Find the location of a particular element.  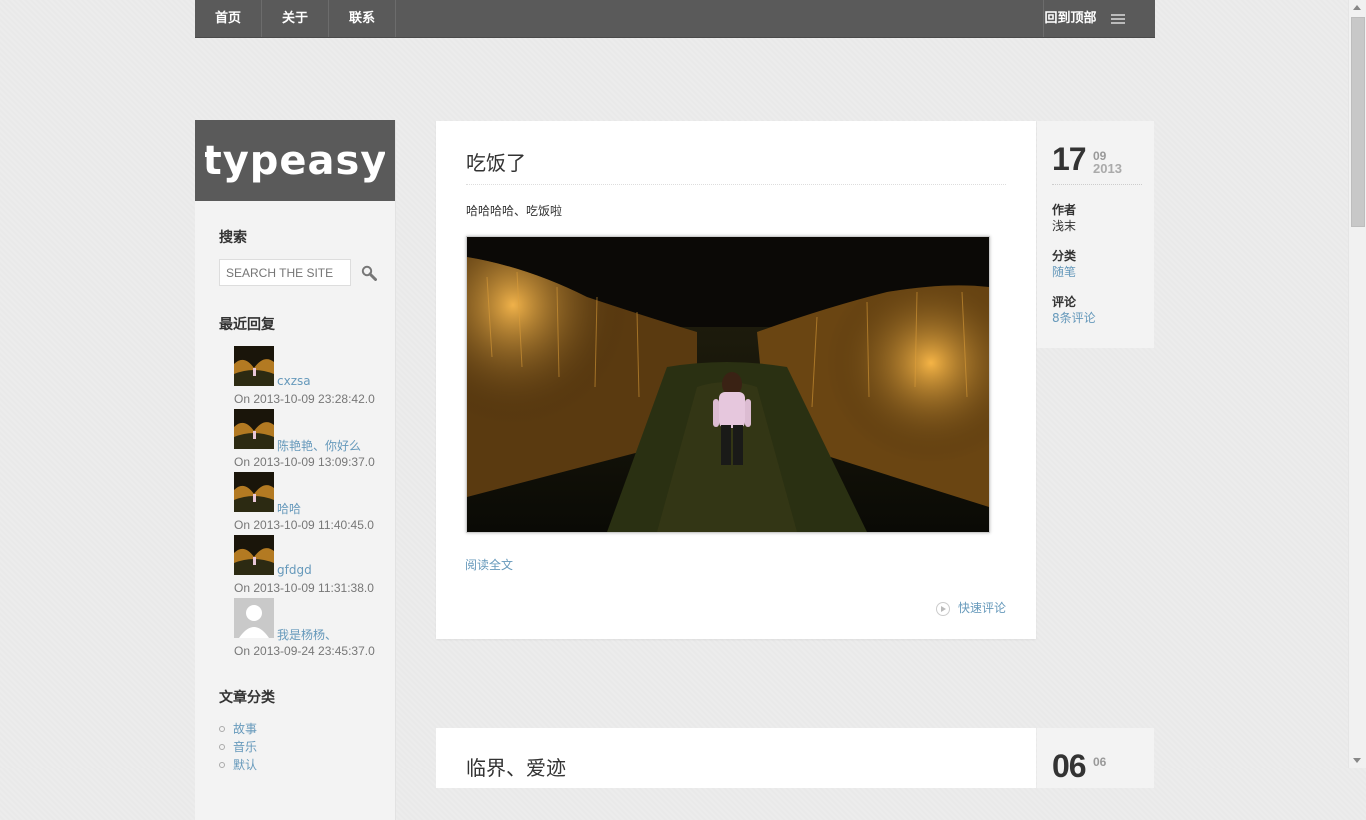

author-label: 作者 is located at coordinates (1064, 210).